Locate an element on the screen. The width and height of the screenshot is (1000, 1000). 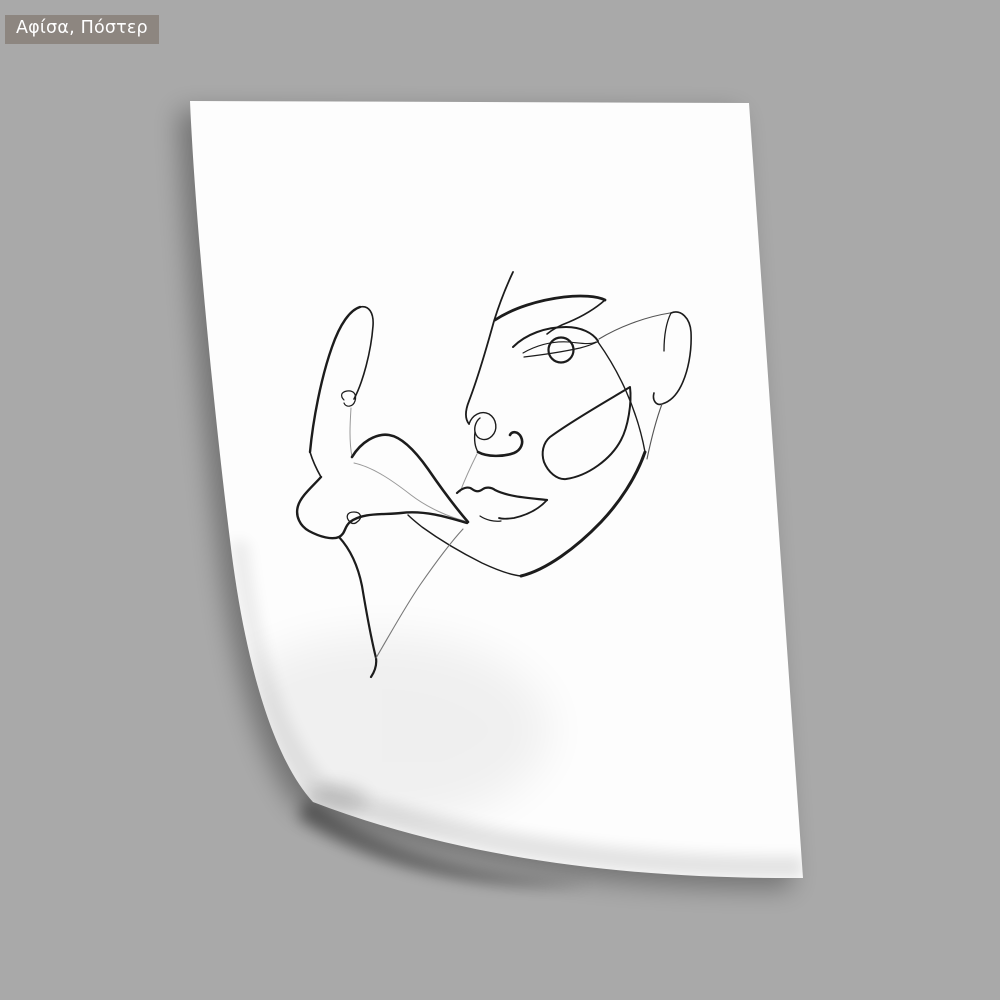
category-badge: Αφίσα, Πόστερ is located at coordinates (82, 29).